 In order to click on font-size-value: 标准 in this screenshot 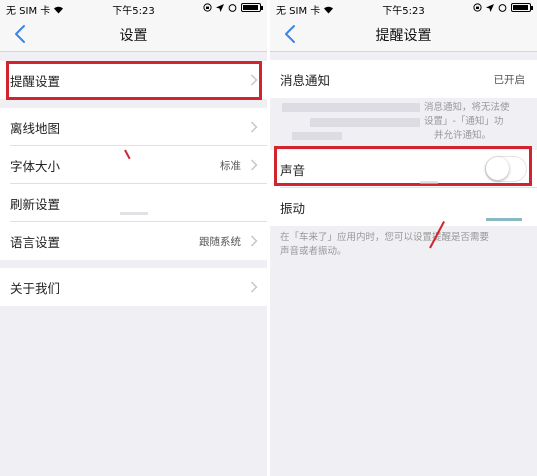, I will do `click(230, 166)`.